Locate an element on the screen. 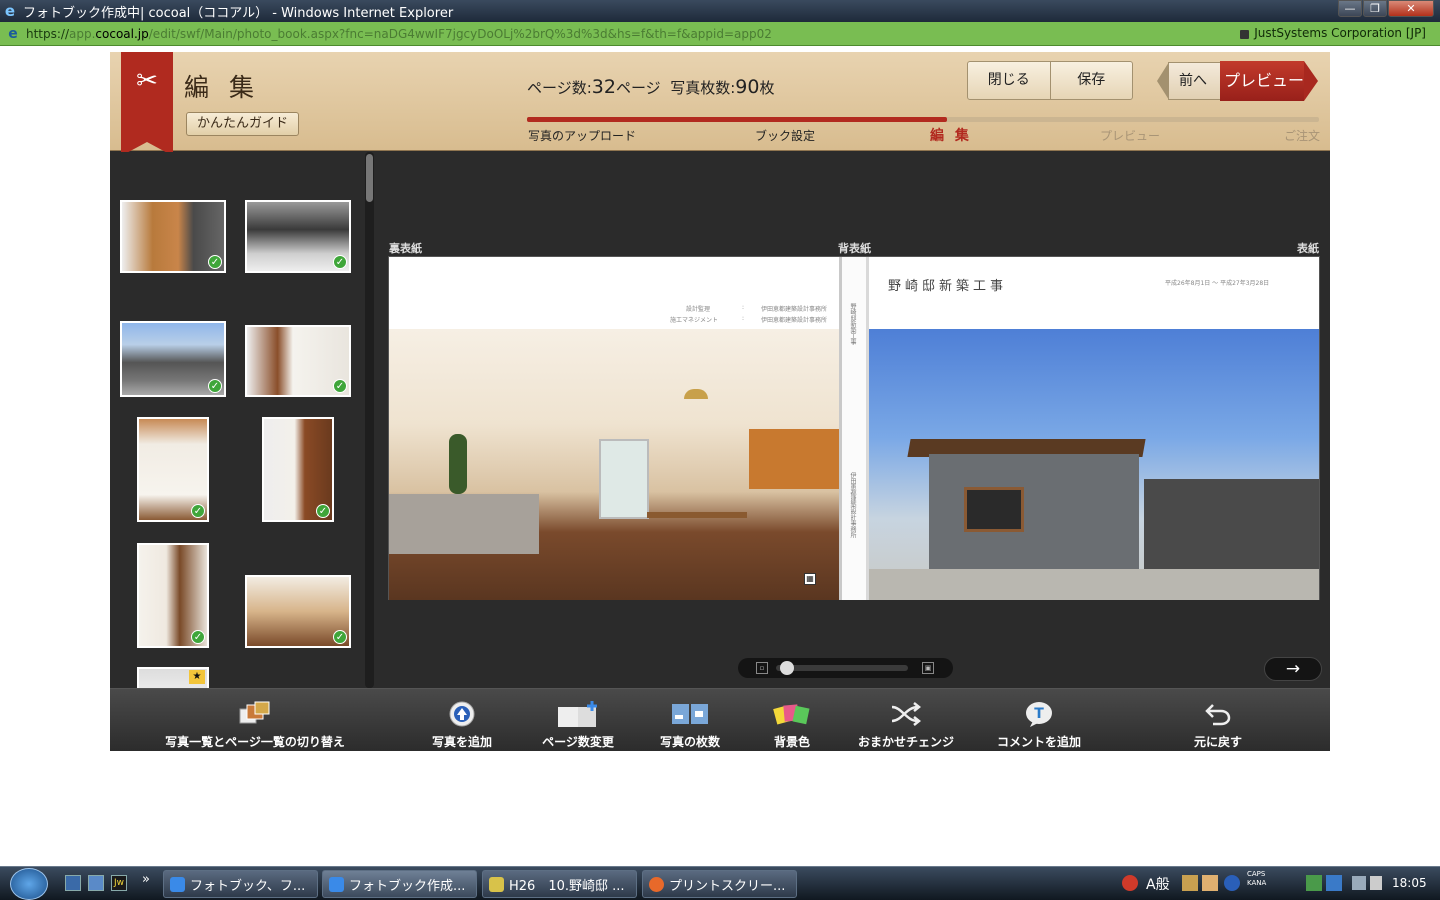 This screenshot has height=900, width=1440. house-wall is located at coordinates (1034, 514).